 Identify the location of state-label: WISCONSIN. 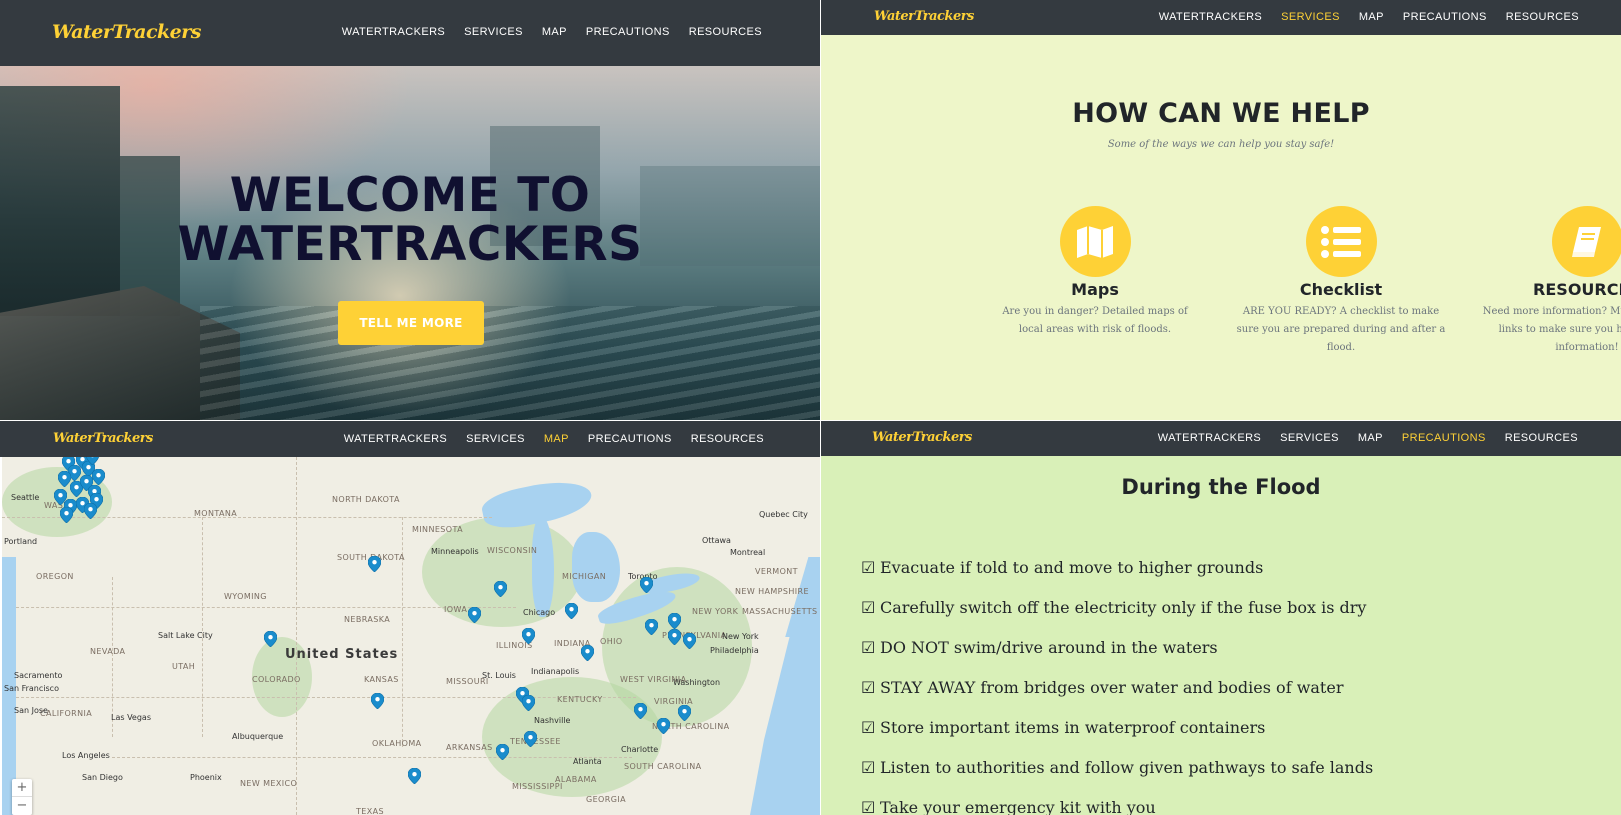
(512, 550).